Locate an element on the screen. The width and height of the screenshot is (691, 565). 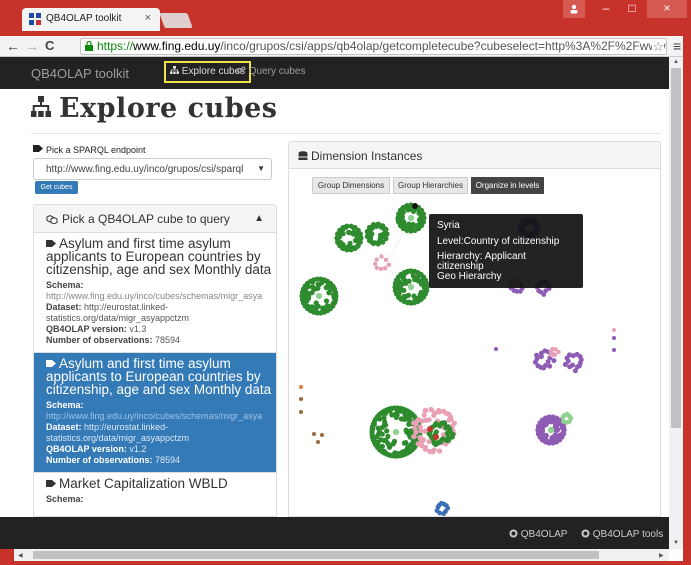
browser-tab: QB4OLAP toolkit × is located at coordinates (91, 19).